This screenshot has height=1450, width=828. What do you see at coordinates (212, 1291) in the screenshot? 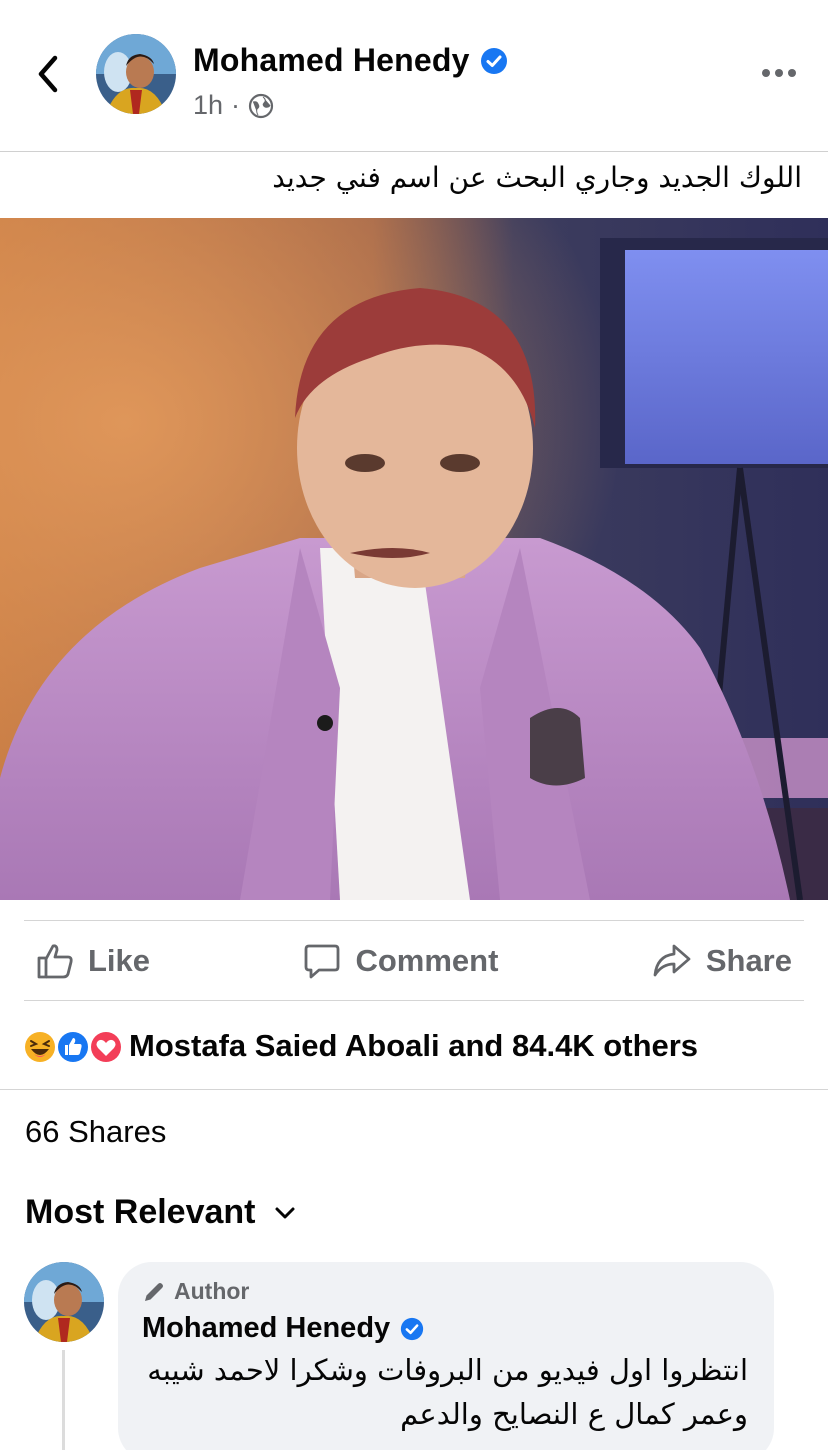
I see `author-badge-label: Author` at bounding box center [212, 1291].